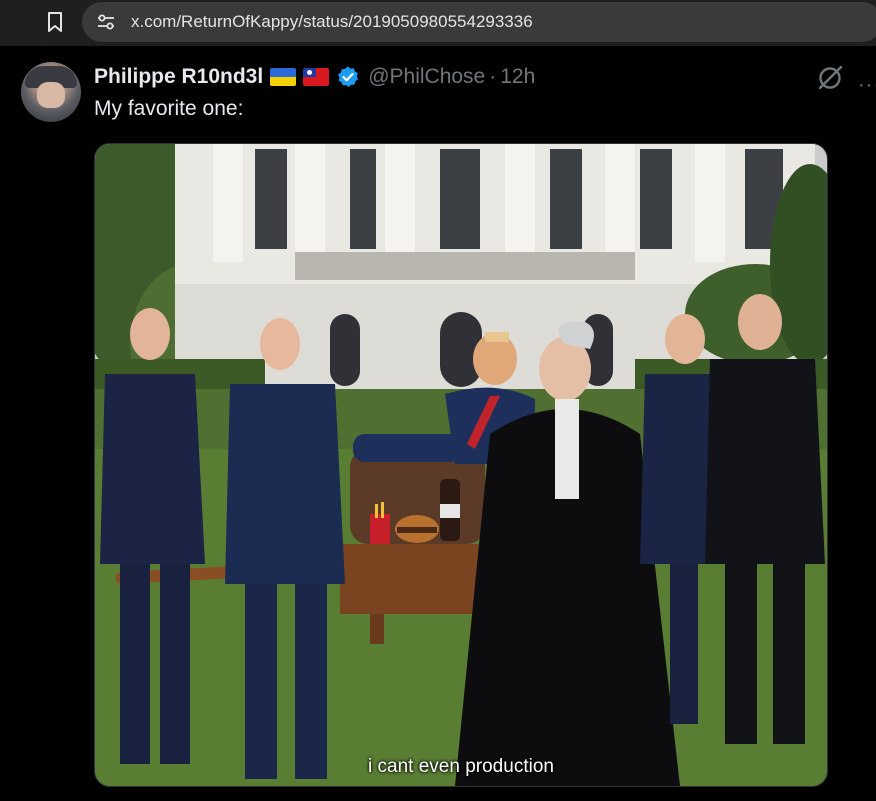  Describe the element at coordinates (426, 77) in the screenshot. I see `handle: @PhilChose` at that location.